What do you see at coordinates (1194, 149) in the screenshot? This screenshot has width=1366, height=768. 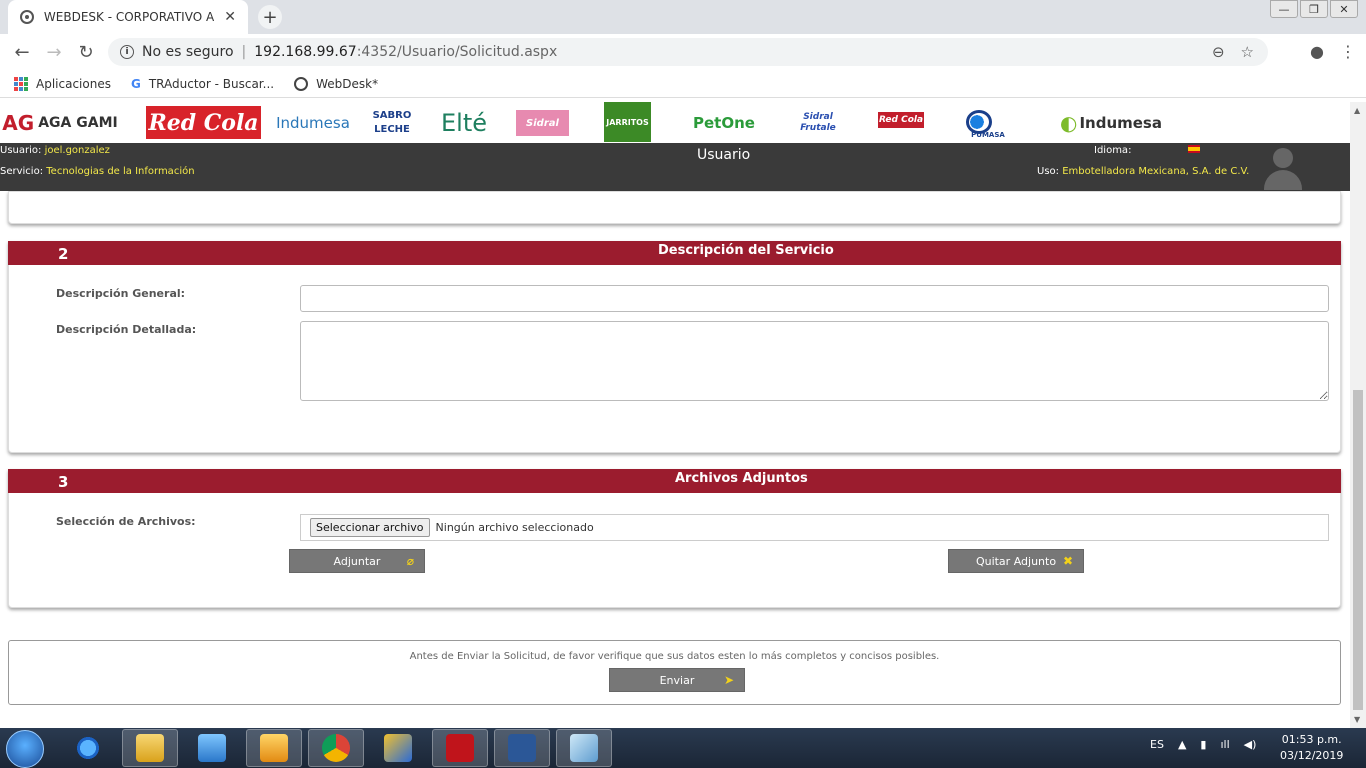 I see `spain-flag-icon` at bounding box center [1194, 149].